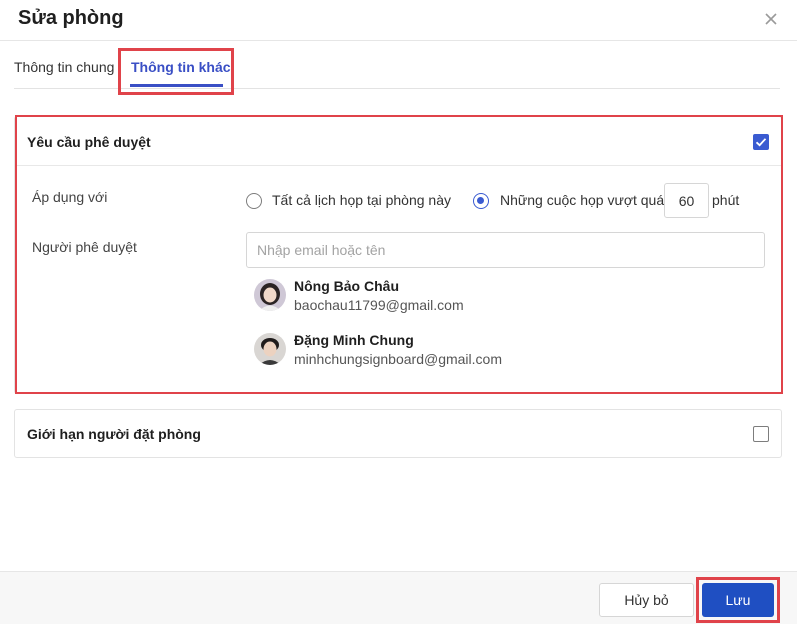 The image size is (797, 624). I want to click on limit-section-title: Giới hạn người đặt phòng, so click(114, 434).